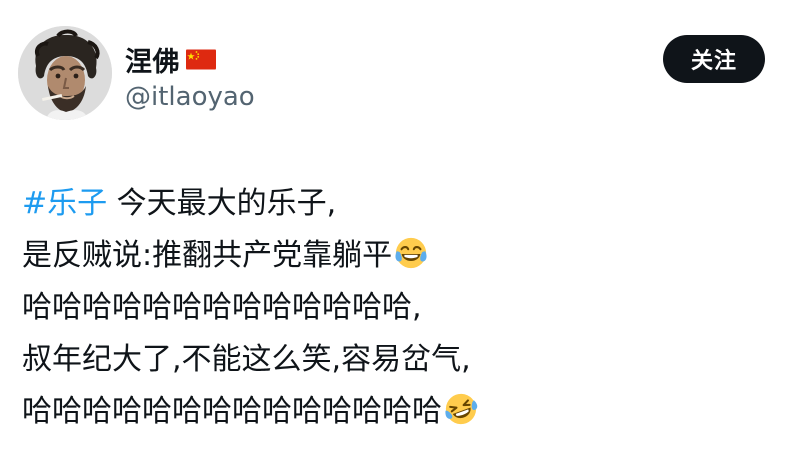 This screenshot has width=800, height=450. What do you see at coordinates (222, 203) in the screenshot?
I see `tweet-line-1-text: 今天最大的乐子,` at bounding box center [222, 203].